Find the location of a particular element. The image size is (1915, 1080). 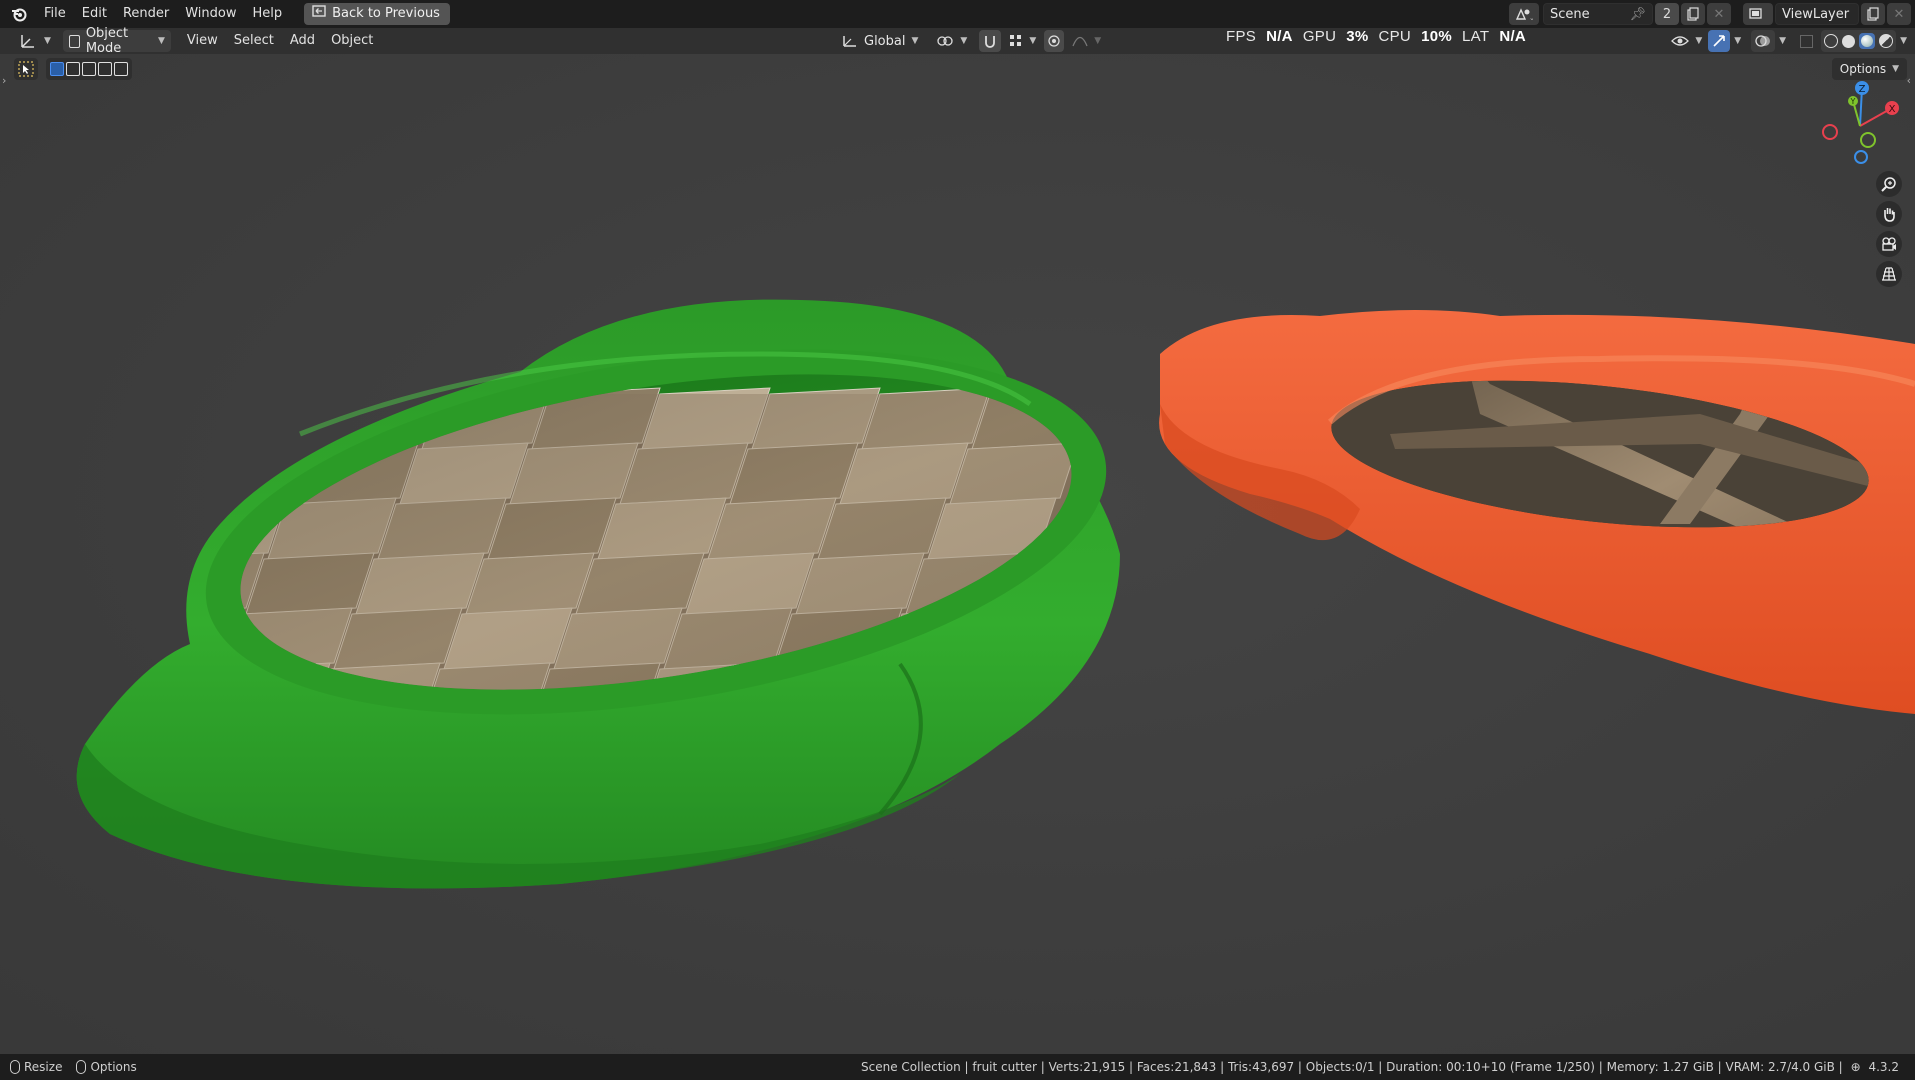

gpu-value: 3% is located at coordinates (1357, 36).